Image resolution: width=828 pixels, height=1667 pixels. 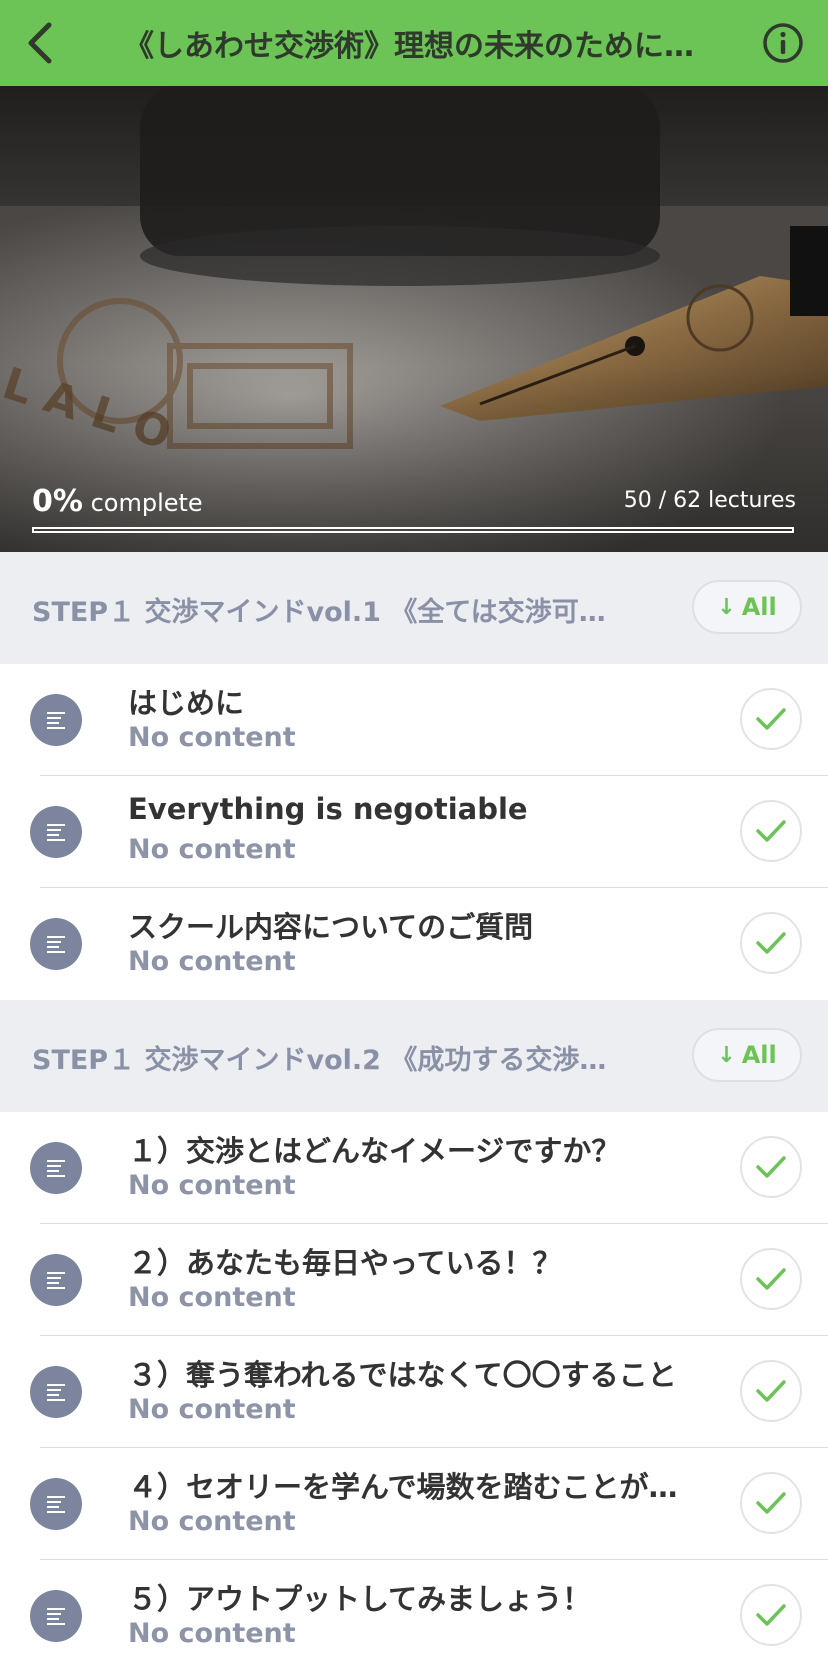 I want to click on lecture-row: ２）あなたも毎日やっている！？ No content, so click(x=414, y=1280).